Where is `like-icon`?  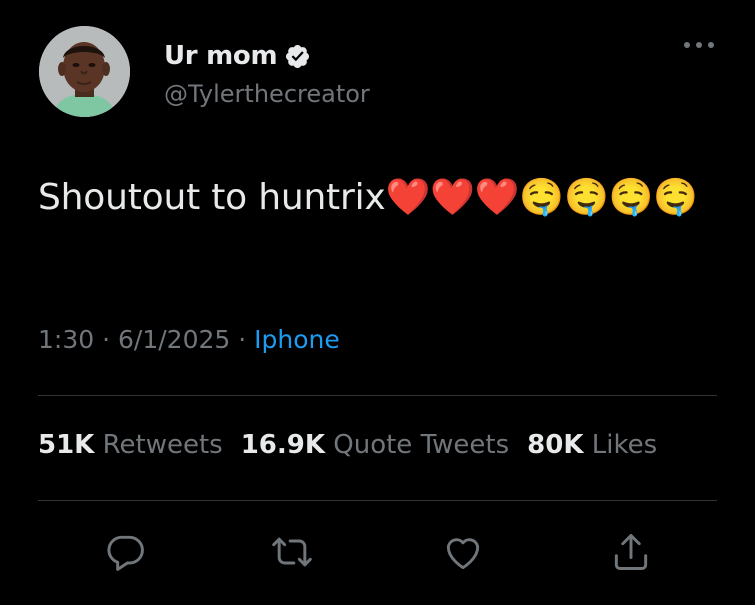 like-icon is located at coordinates (463, 554).